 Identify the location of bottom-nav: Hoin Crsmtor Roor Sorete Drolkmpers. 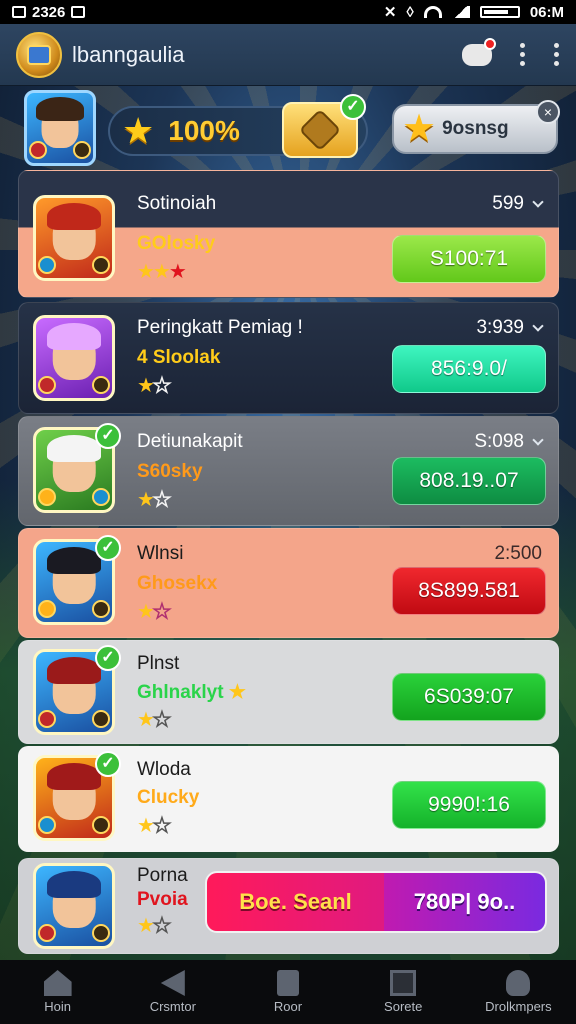
(288, 992).